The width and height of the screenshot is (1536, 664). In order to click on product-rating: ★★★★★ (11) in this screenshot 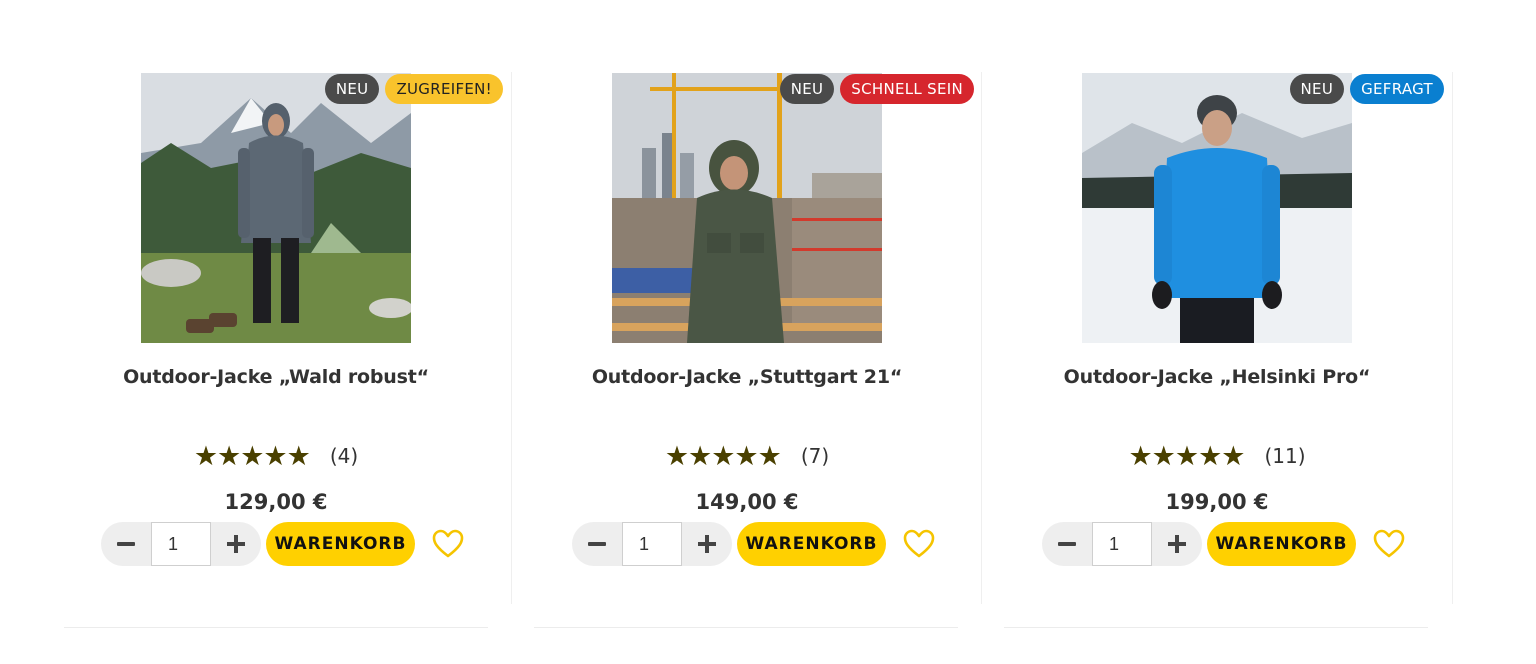, I will do `click(1217, 456)`.